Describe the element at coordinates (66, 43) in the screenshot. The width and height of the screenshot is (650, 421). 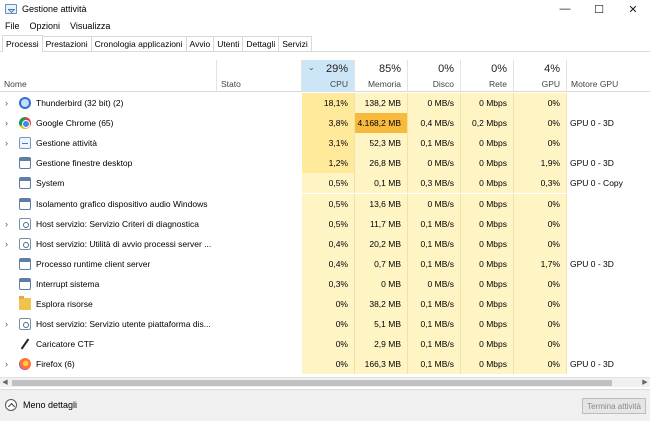
I see `tab-performance: Prestazioni` at that location.